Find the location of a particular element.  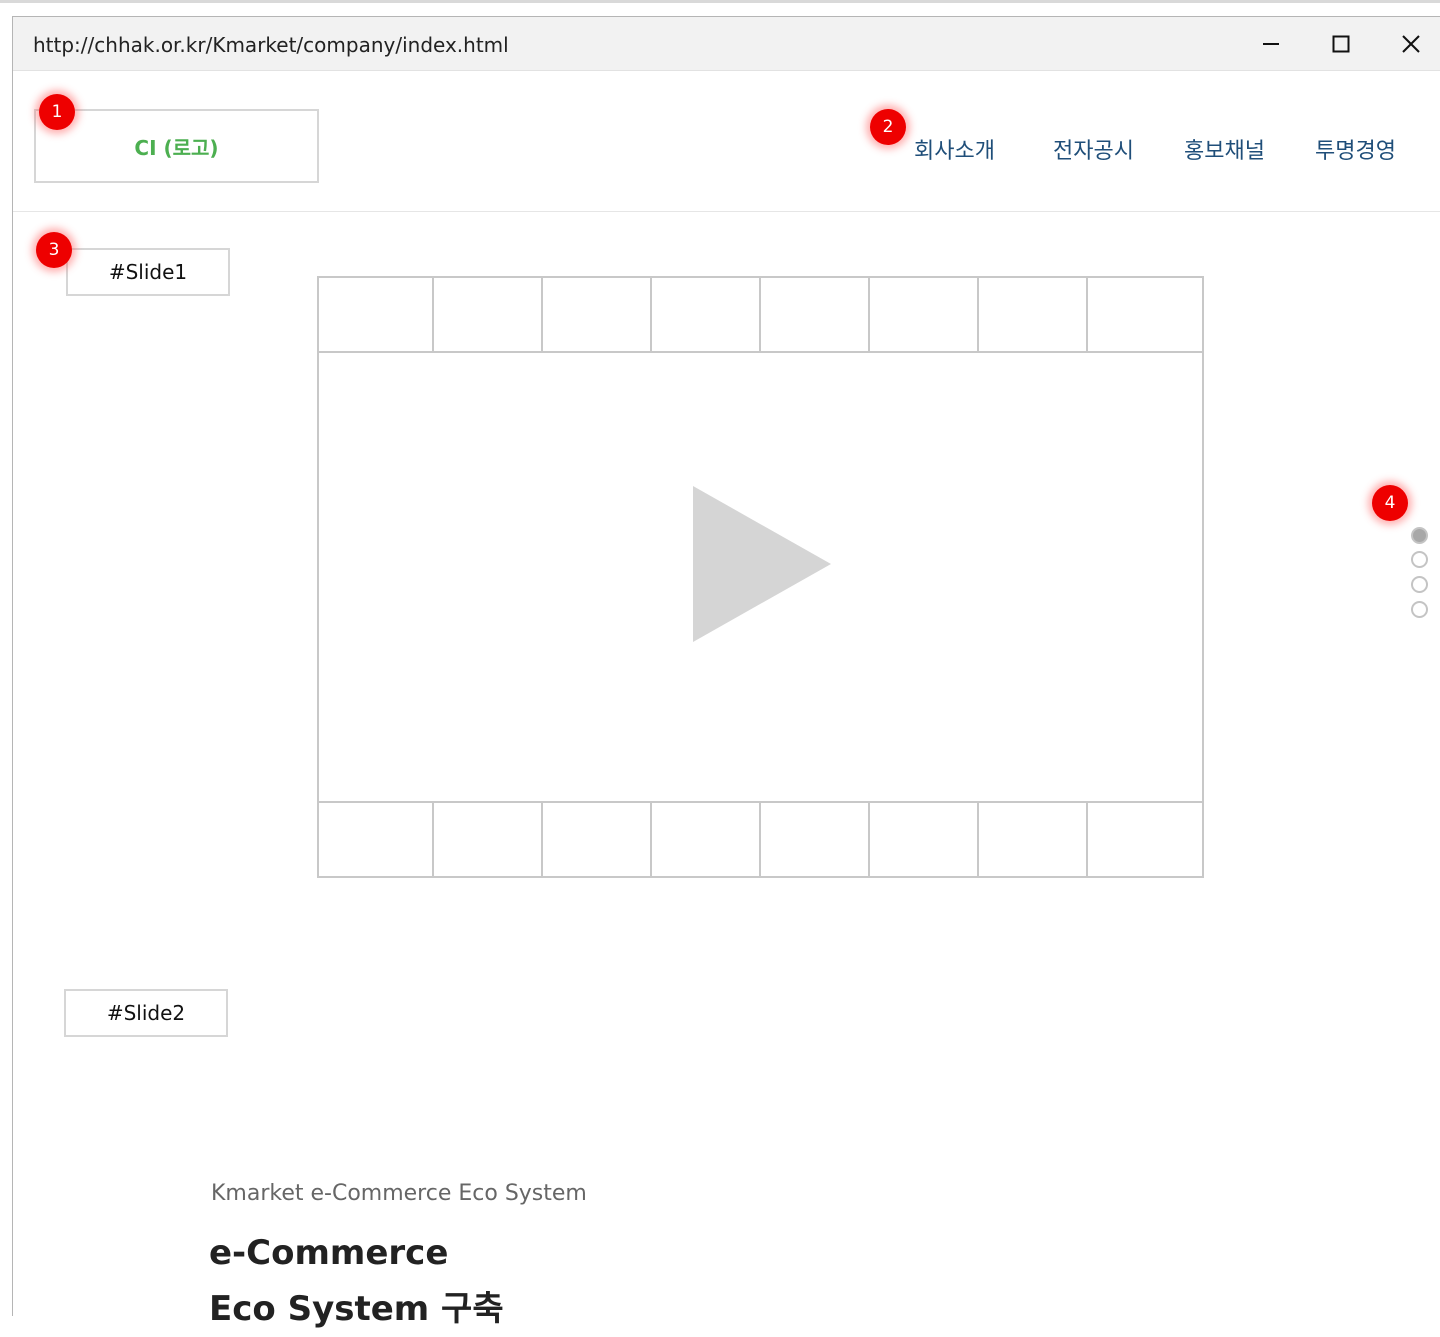

slide1-label-text: #Slide1 is located at coordinates (148, 272).